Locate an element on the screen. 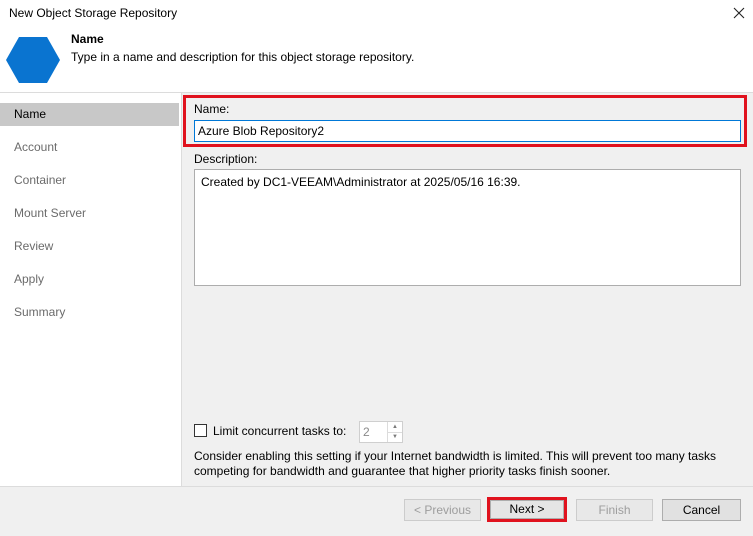 The width and height of the screenshot is (753, 536). name-label: Name: is located at coordinates (212, 109).